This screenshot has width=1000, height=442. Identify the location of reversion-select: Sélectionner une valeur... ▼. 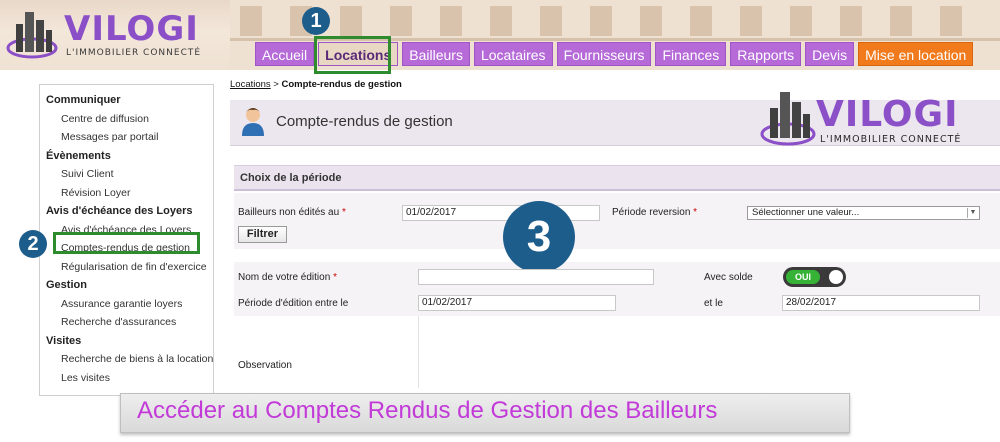
(863, 213).